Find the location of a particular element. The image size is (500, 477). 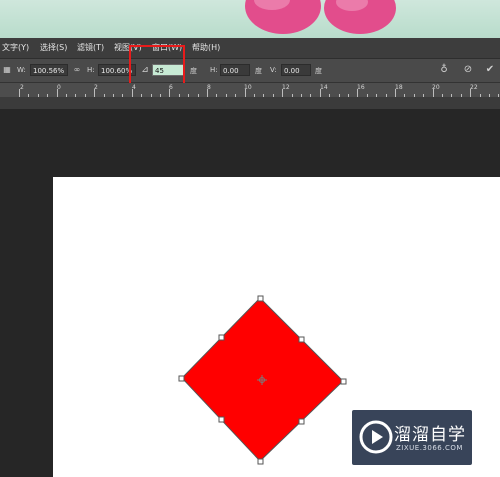

menu-item-help: 帮助(H) is located at coordinates (206, 47).